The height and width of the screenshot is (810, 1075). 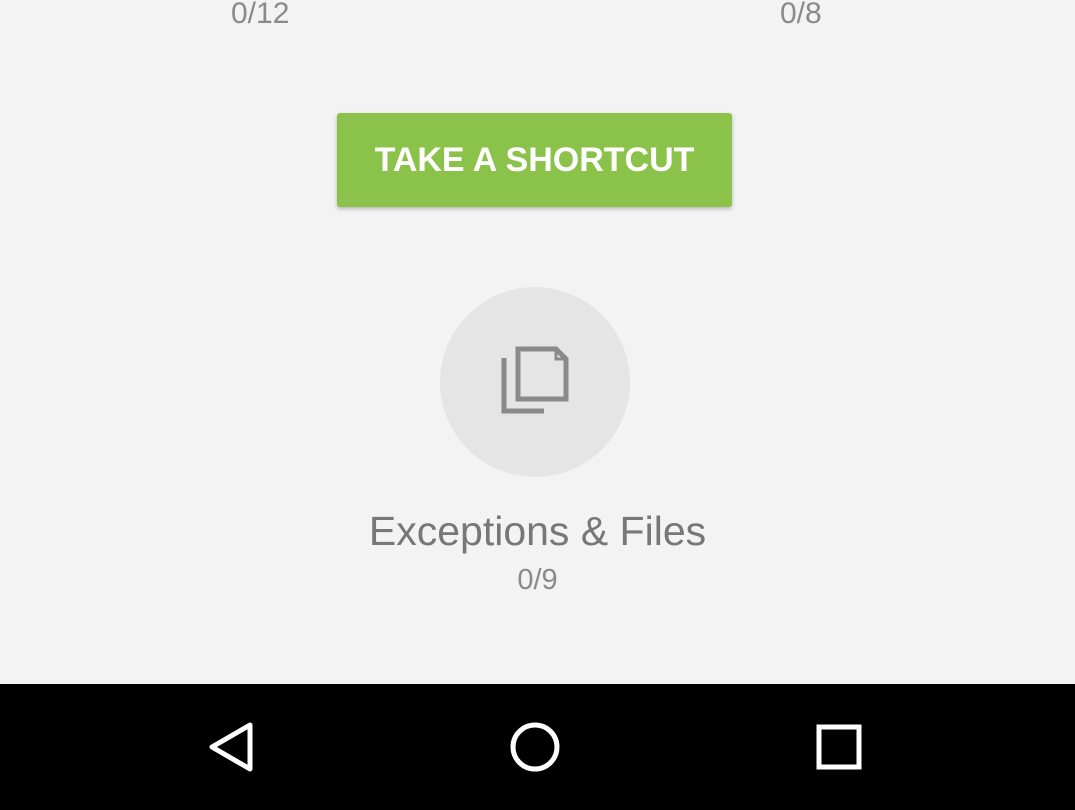 I want to click on recents-square-icon, so click(x=839, y=747).